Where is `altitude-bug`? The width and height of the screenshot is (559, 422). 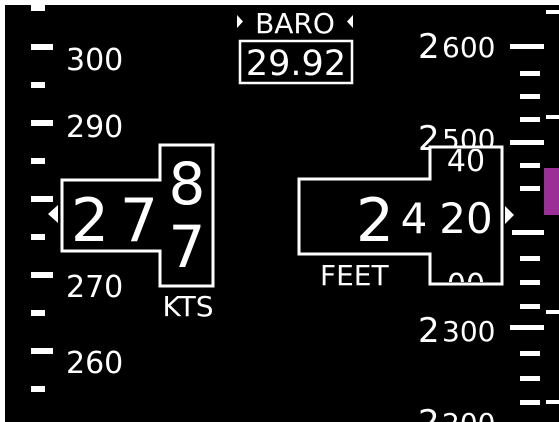
altitude-bug is located at coordinates (551, 191).